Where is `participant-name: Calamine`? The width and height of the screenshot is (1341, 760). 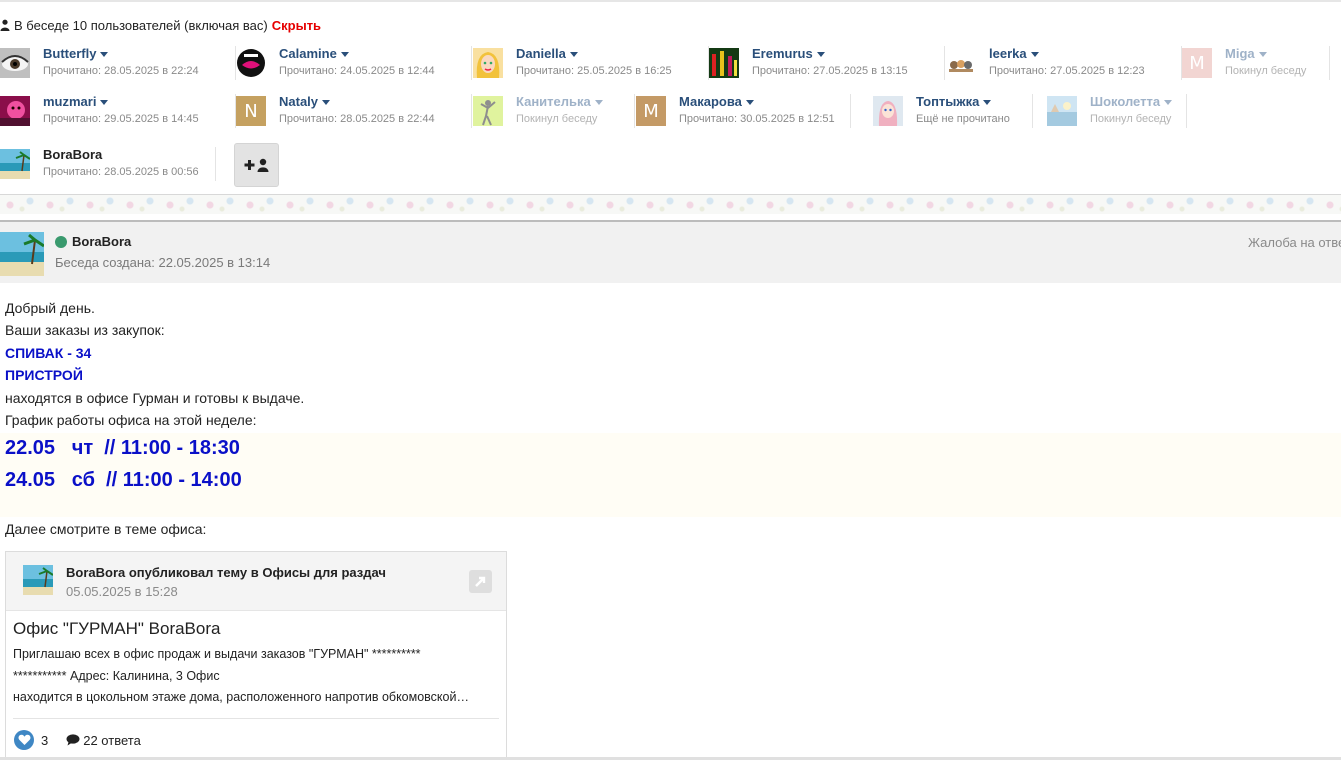
participant-name: Calamine is located at coordinates (357, 54).